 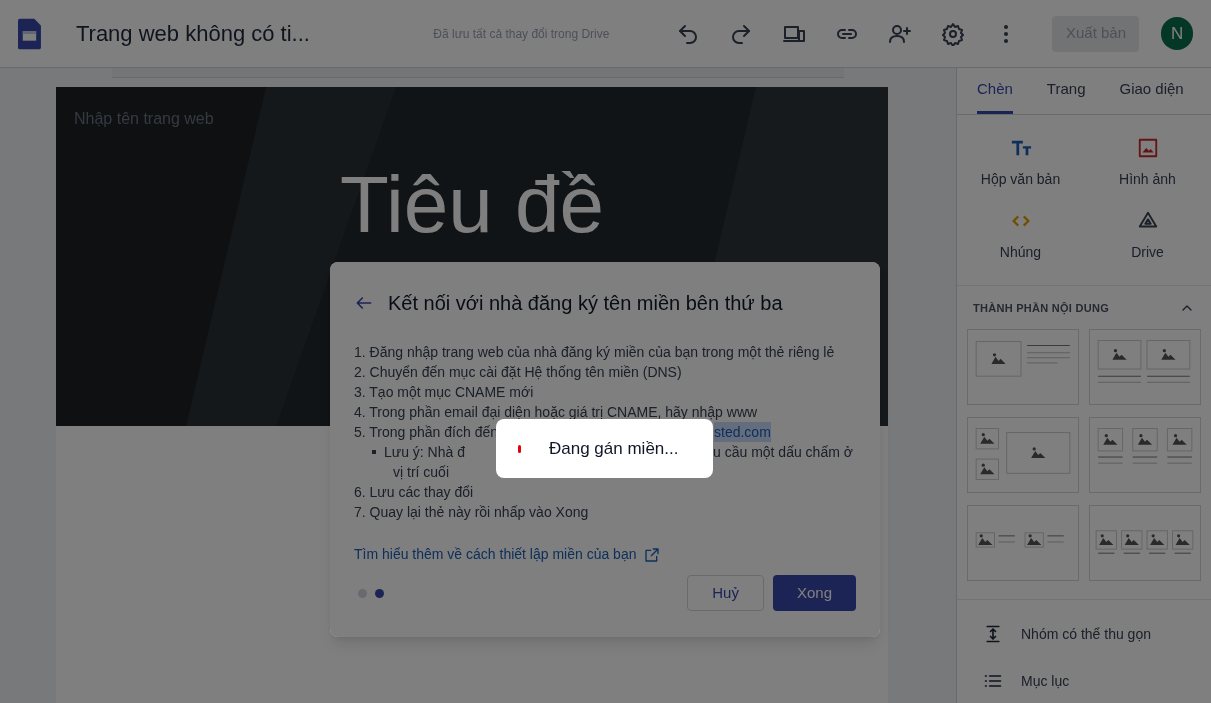 I want to click on dialog-title: Kết nối với nhà đăng ký tên miền bên thứ ba, so click(x=585, y=303).